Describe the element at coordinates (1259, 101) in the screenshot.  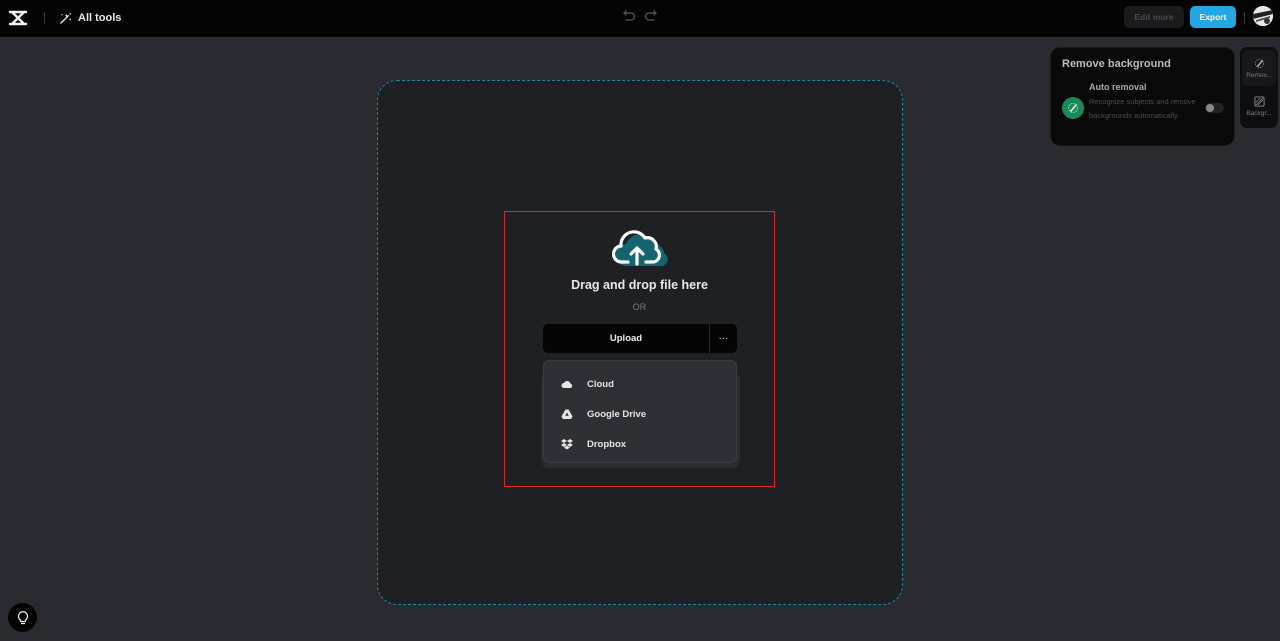
I see `background-icon` at that location.